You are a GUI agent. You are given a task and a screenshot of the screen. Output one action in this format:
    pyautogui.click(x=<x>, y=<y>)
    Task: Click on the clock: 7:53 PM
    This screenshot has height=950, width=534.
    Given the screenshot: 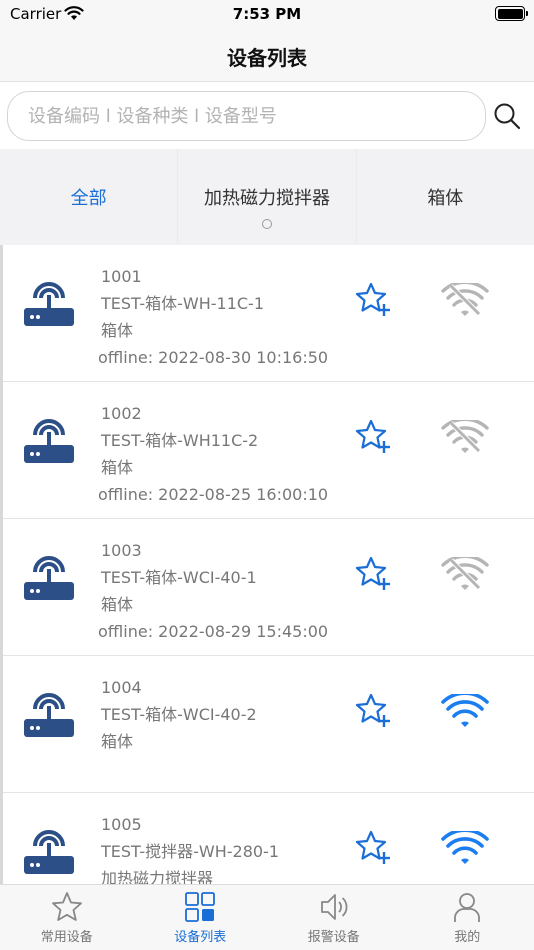 What is the action you would take?
    pyautogui.click(x=267, y=14)
    